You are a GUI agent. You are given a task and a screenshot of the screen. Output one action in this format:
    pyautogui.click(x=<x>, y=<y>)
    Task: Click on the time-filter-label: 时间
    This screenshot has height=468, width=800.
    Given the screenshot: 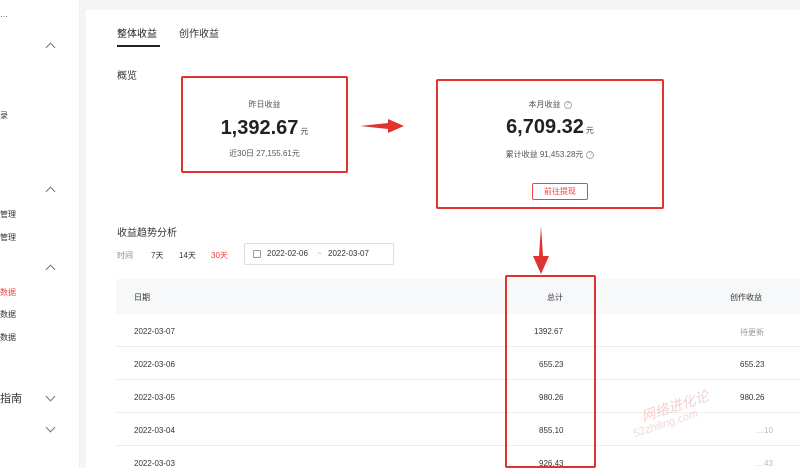 What is the action you would take?
    pyautogui.click(x=125, y=255)
    